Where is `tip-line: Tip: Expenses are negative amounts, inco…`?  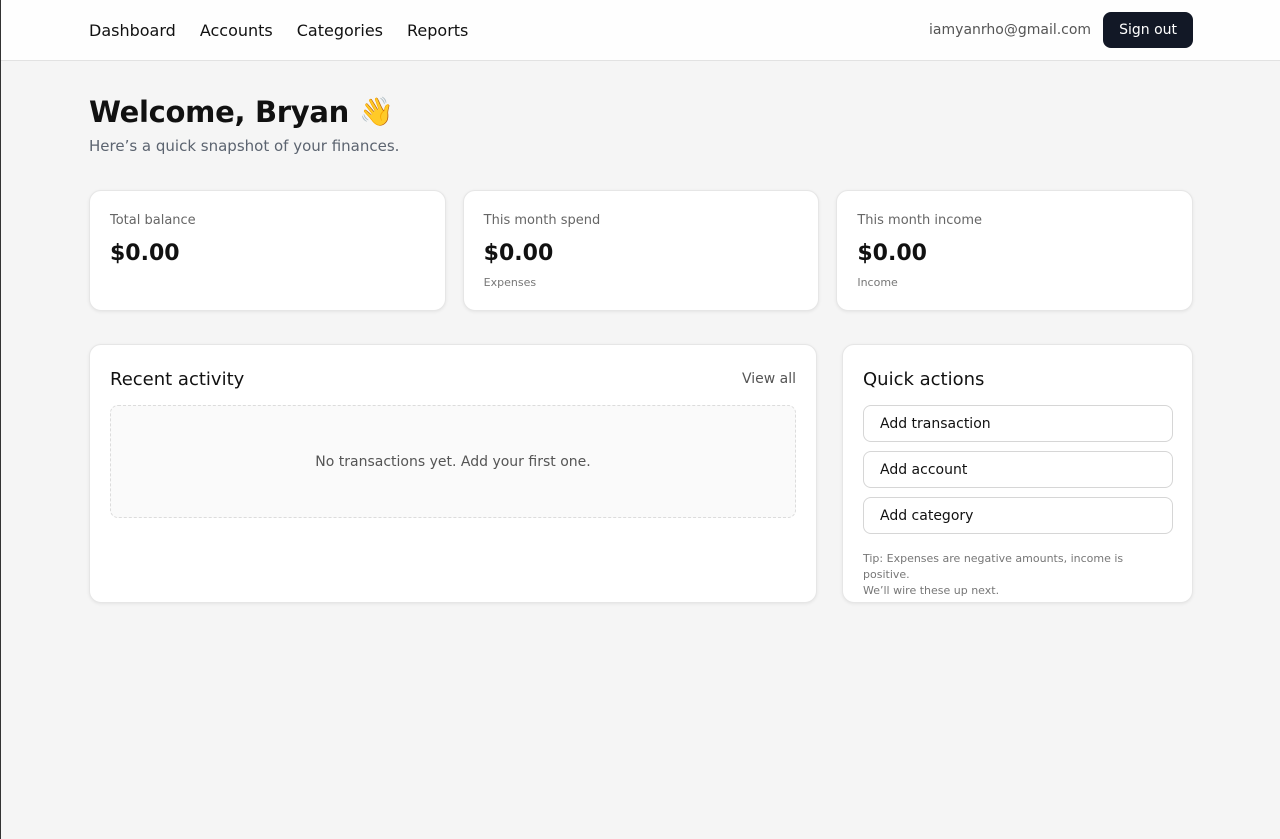 tip-line: Tip: Expenses are negative amounts, inco… is located at coordinates (993, 566).